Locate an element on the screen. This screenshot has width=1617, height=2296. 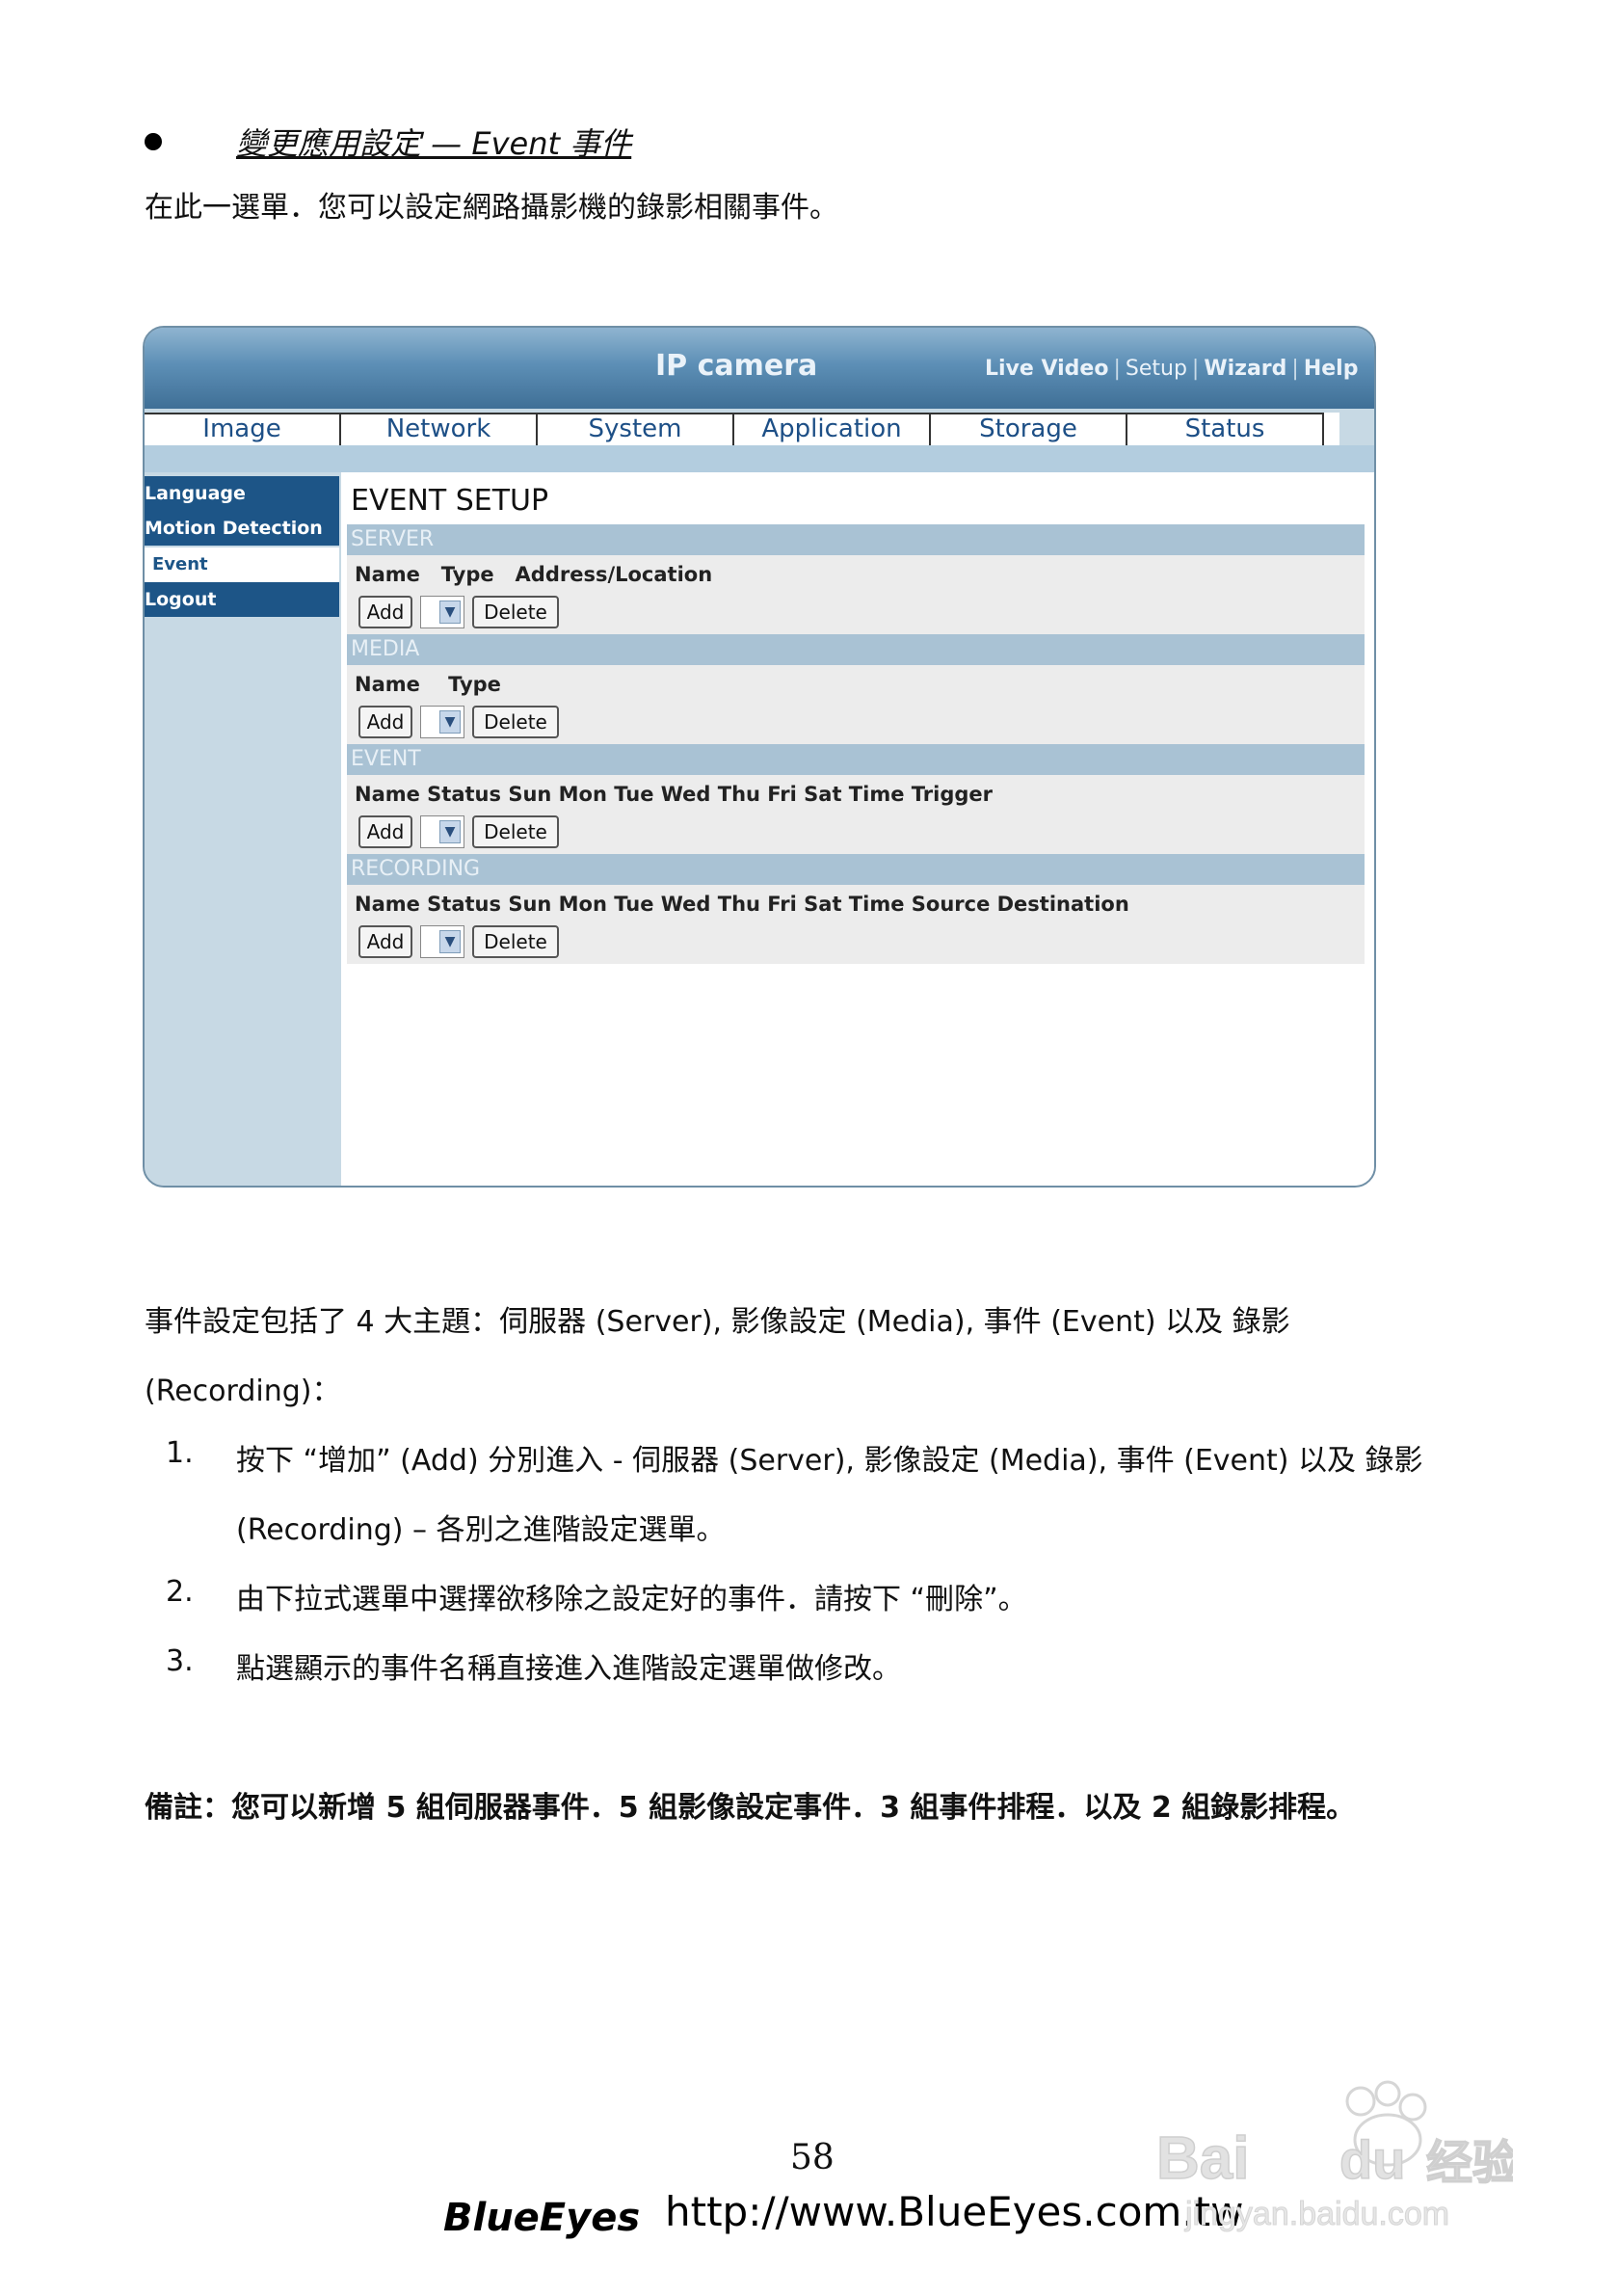
intro-text: 在此一選單．您可以設定網路攝影機的錄影相關事件。 is located at coordinates (491, 208).